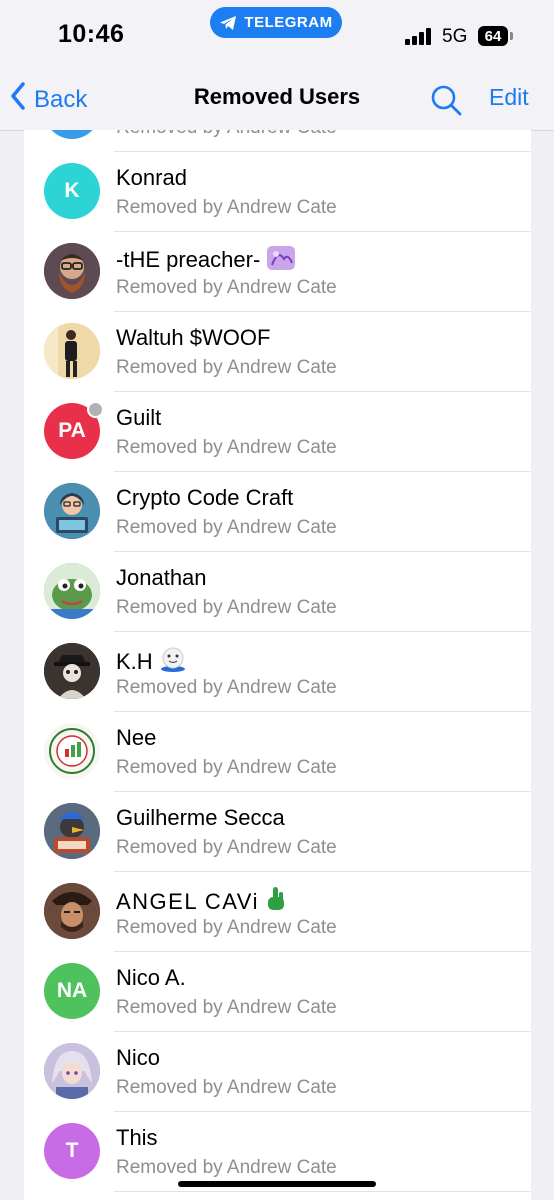  I want to click on cartoon-coder-photo, so click(72, 511).